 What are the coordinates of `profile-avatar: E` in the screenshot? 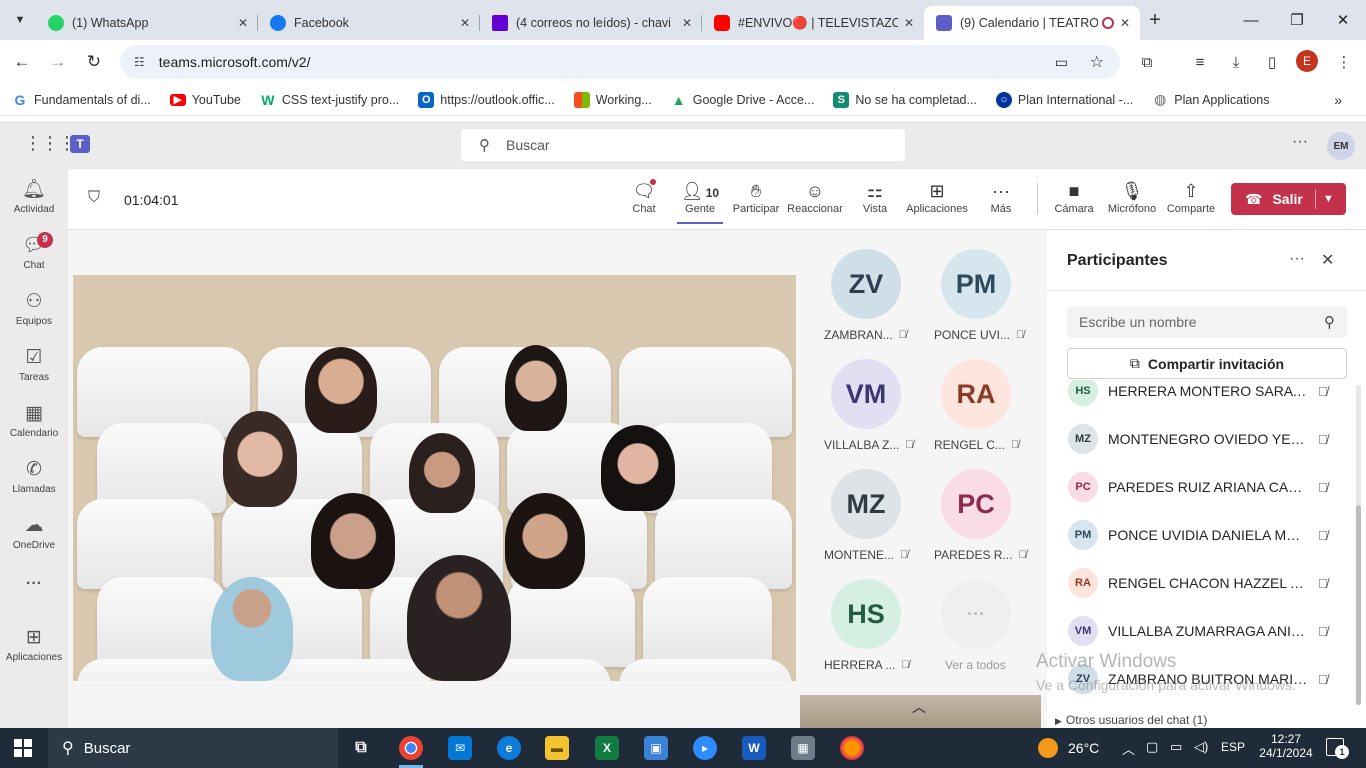 It's located at (1307, 61).